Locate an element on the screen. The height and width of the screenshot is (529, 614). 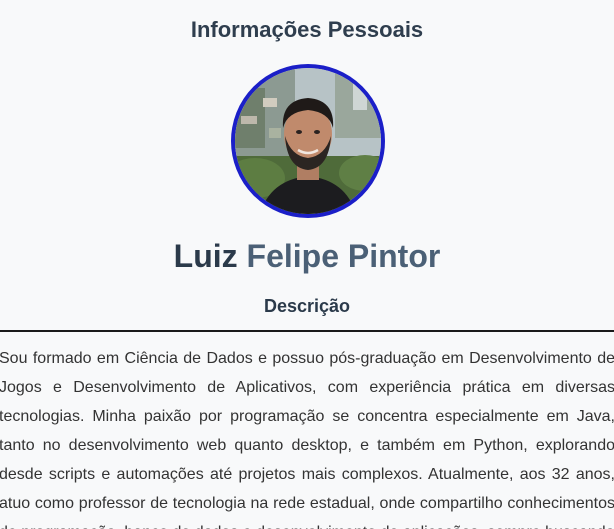
name-first: Luiz is located at coordinates (205, 256).